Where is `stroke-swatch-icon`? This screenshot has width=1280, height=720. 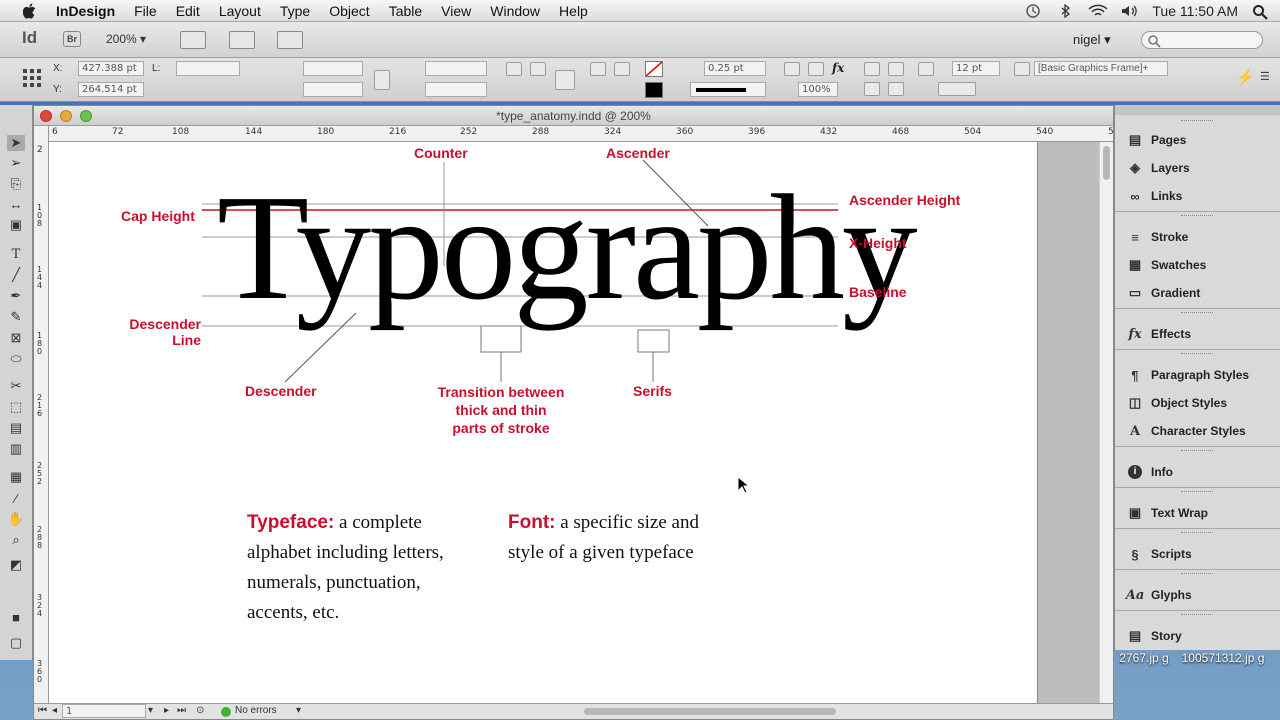
stroke-swatch-icon is located at coordinates (654, 90).